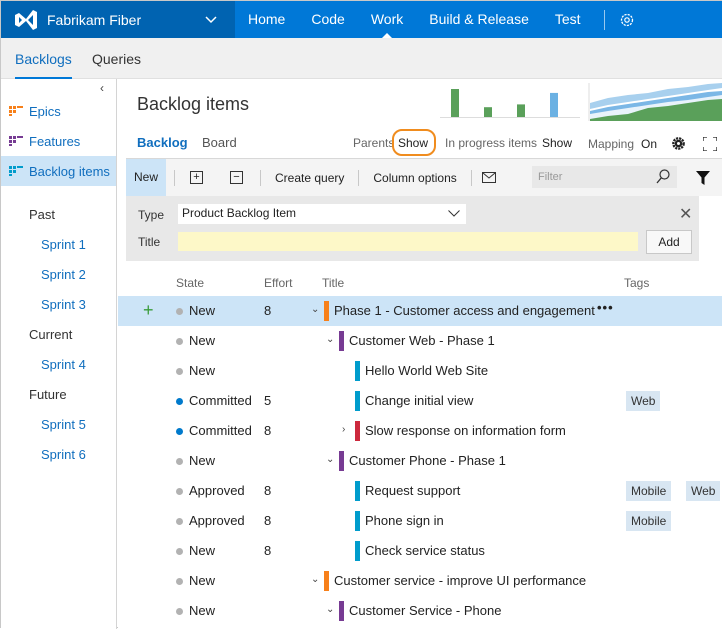 The image size is (722, 629). What do you see at coordinates (568, 19) in the screenshot?
I see `nav-test: Test` at bounding box center [568, 19].